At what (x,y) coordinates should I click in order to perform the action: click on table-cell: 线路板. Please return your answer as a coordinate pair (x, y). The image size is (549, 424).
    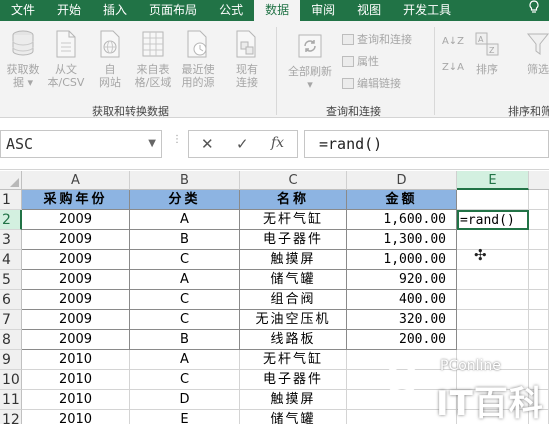
    Looking at the image, I should click on (293, 340).